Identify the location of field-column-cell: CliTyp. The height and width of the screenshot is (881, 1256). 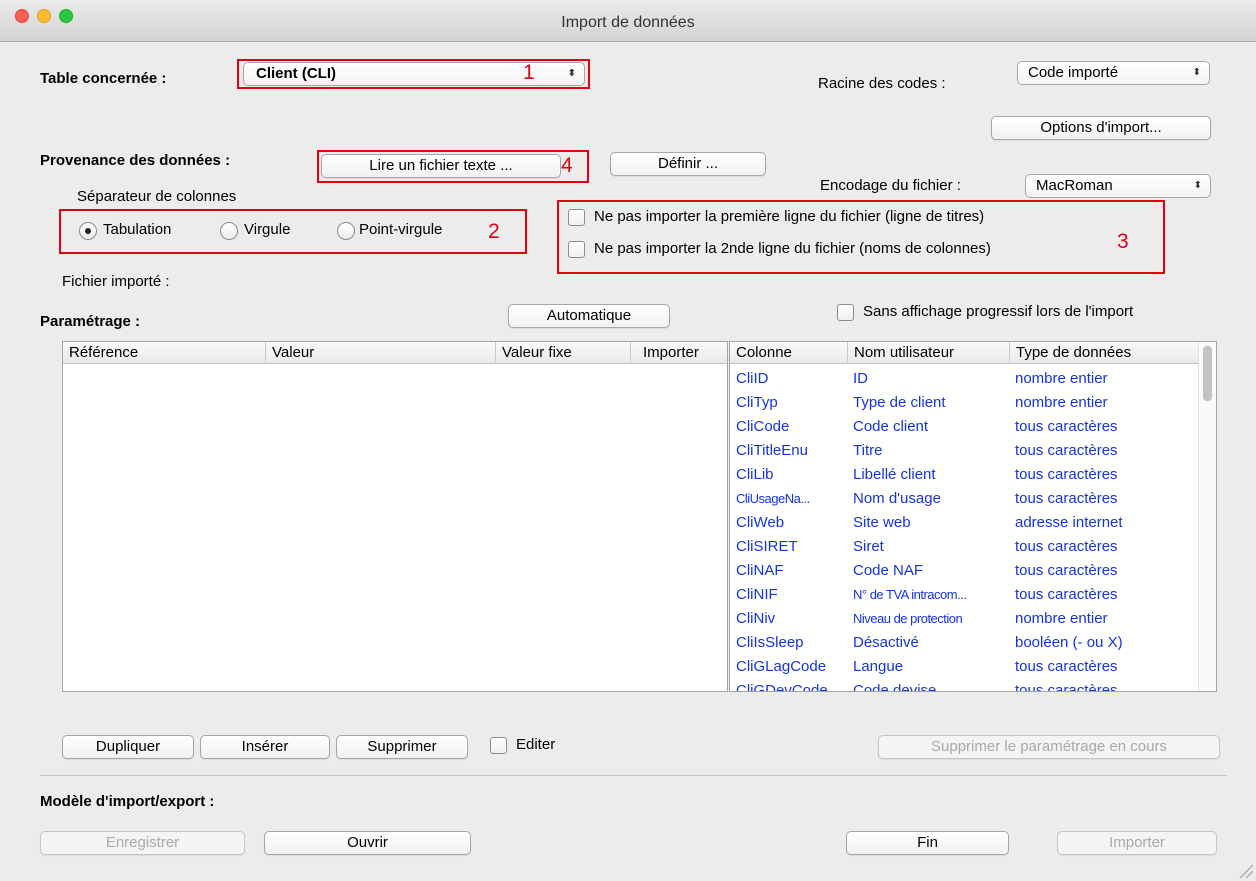
(757, 402).